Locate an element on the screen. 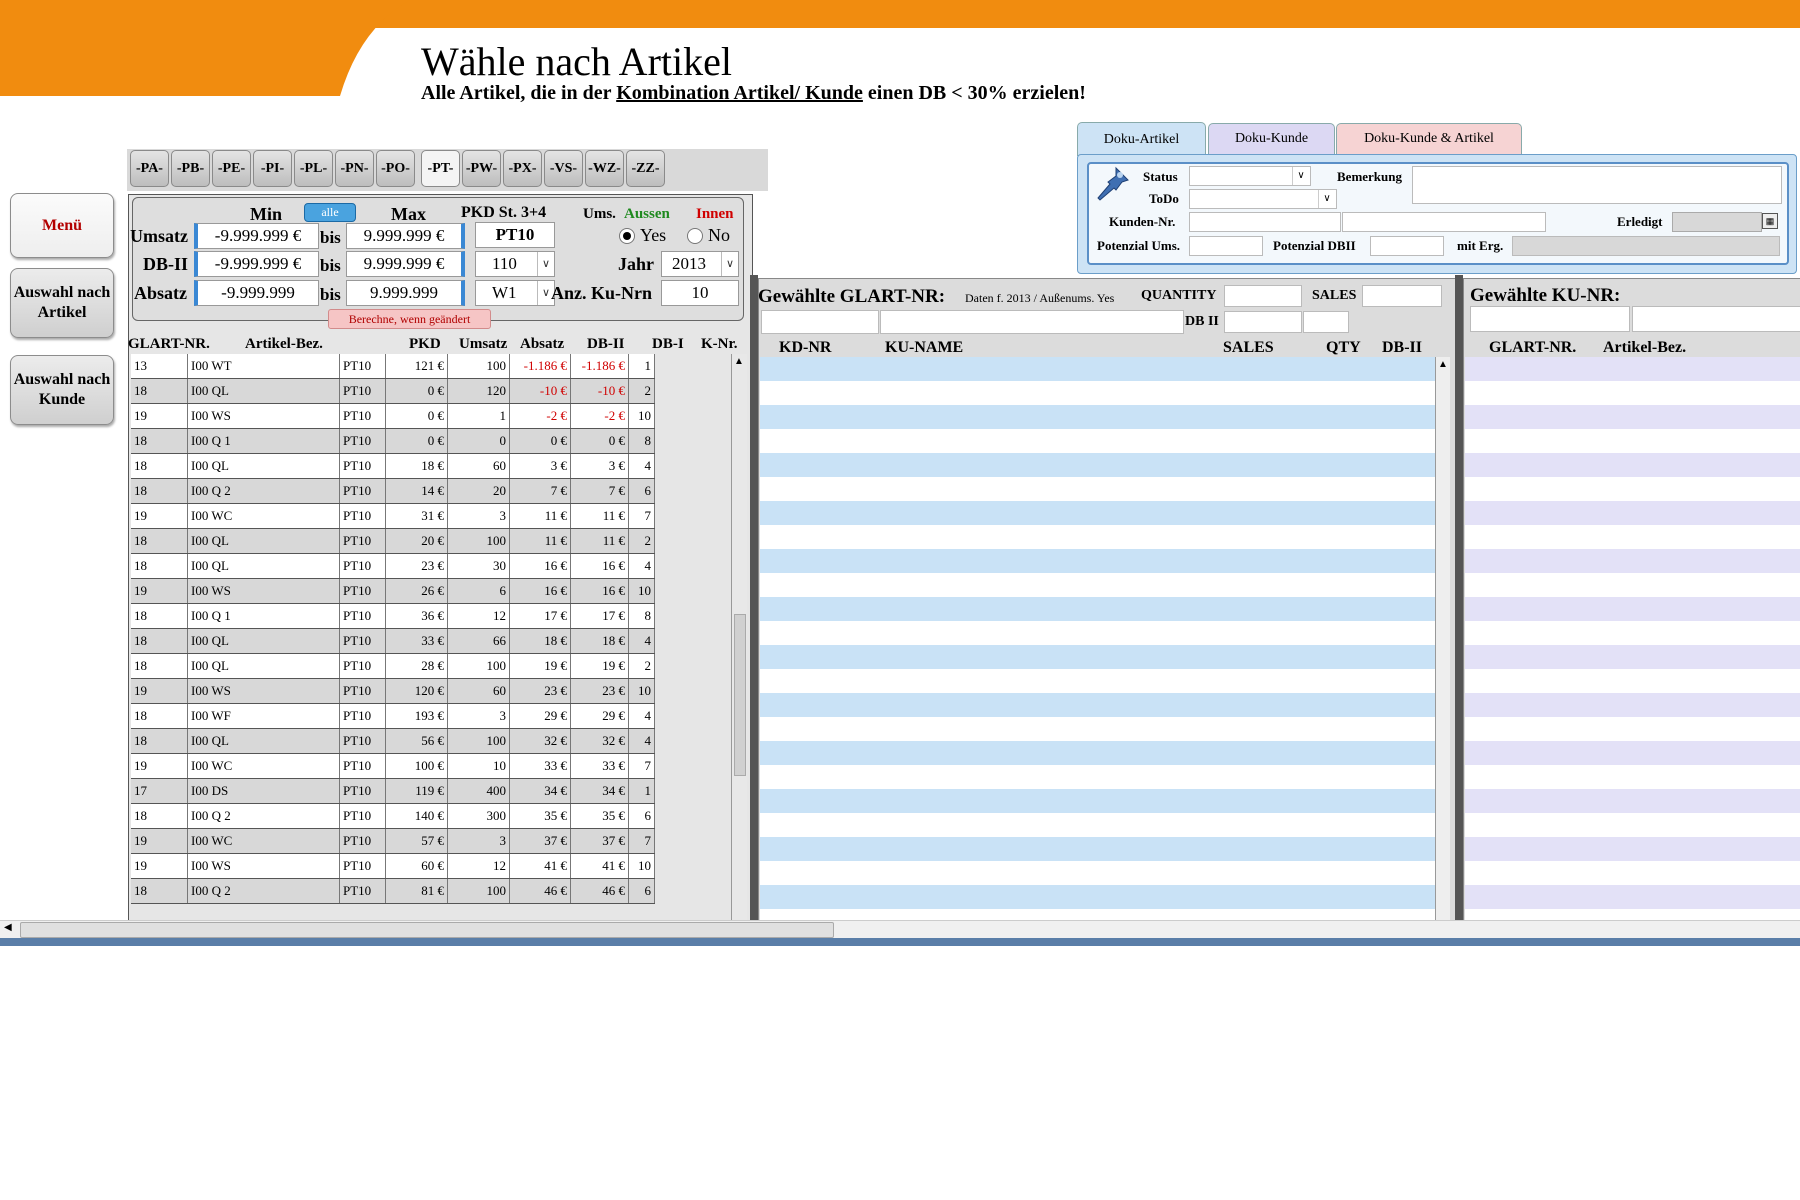 The image size is (1800, 1200). table-row: 18 I00 Q 1 PT10 36 €12 17 €17 €8 is located at coordinates (393, 616).